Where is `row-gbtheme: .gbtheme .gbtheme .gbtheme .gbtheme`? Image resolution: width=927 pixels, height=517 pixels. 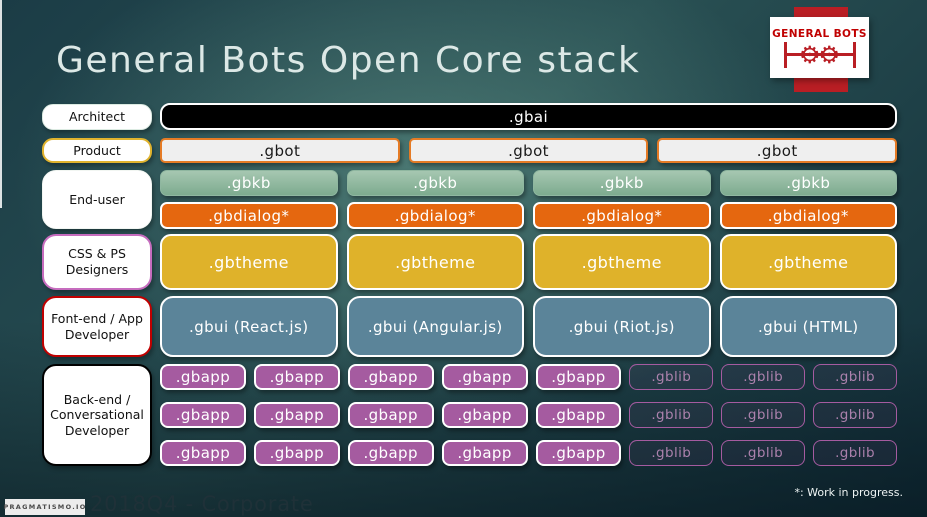
row-gbtheme: .gbtheme .gbtheme .gbtheme .gbtheme is located at coordinates (528, 262).